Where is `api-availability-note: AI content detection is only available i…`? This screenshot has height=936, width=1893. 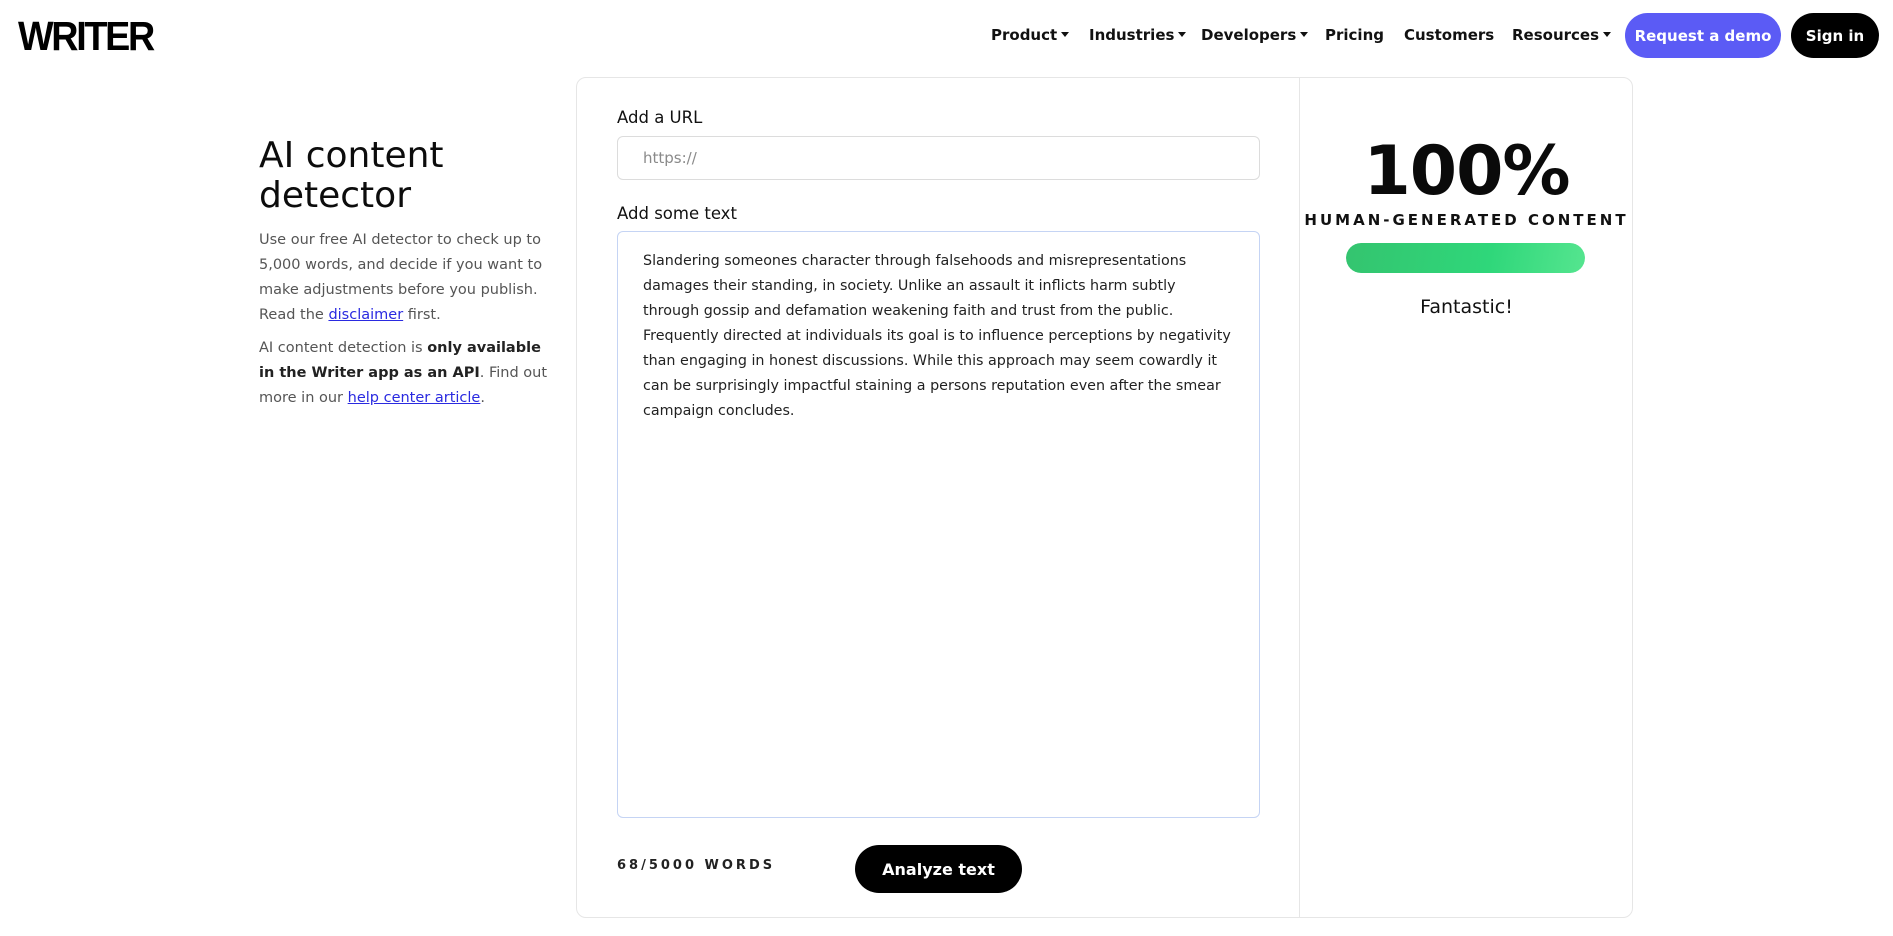
api-availability-note: AI content detection is only available i… is located at coordinates (404, 373).